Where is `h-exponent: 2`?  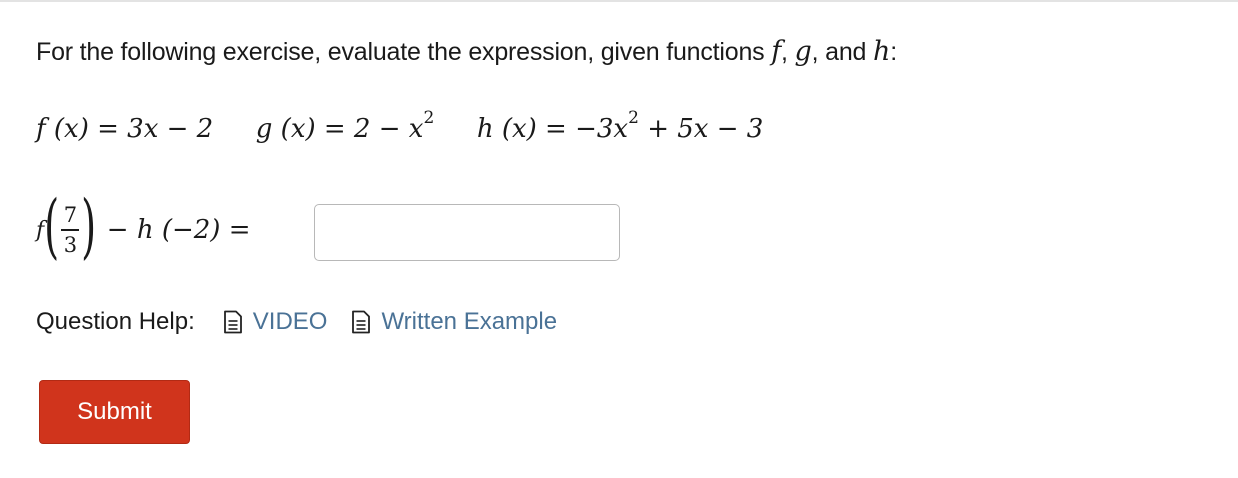 h-exponent: 2 is located at coordinates (633, 118).